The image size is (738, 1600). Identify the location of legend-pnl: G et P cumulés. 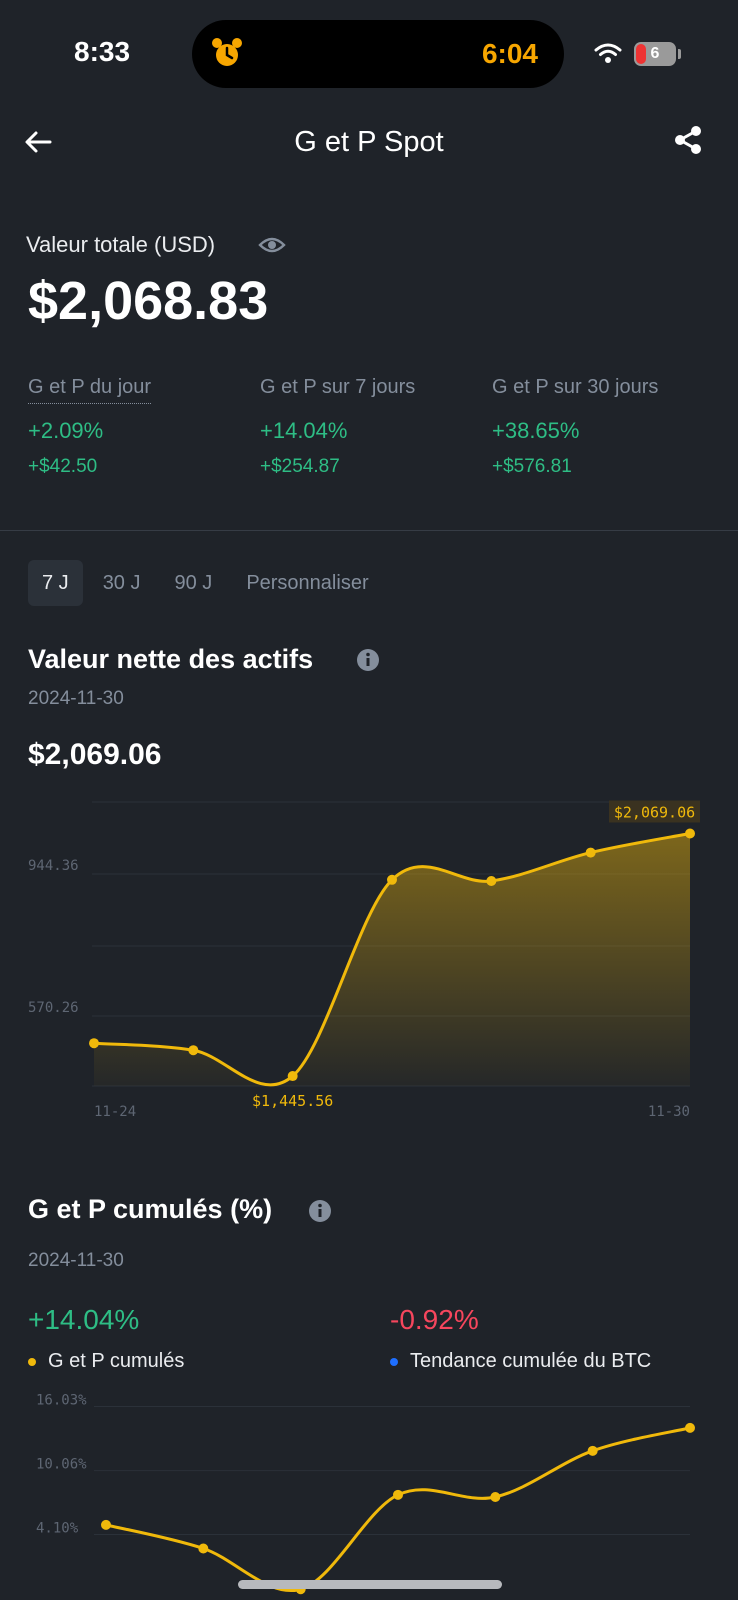
(106, 1361).